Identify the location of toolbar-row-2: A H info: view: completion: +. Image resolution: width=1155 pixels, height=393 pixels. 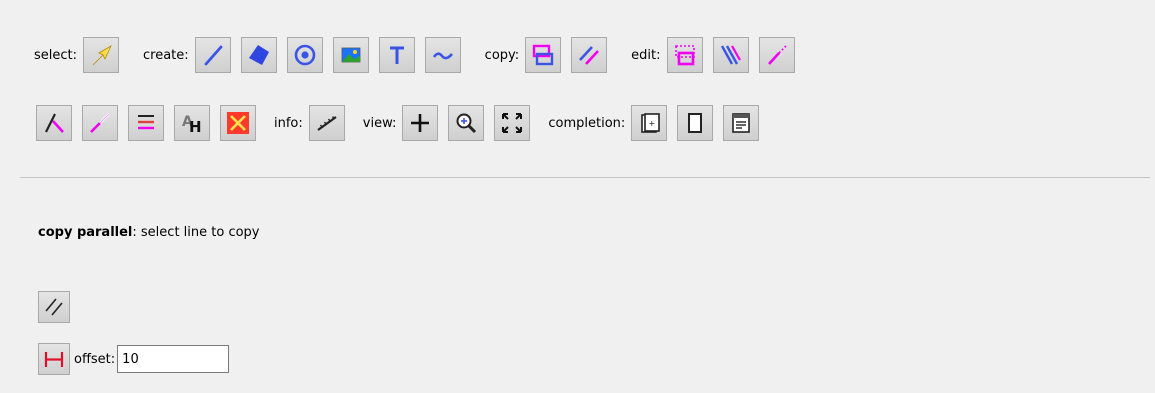
(402, 123).